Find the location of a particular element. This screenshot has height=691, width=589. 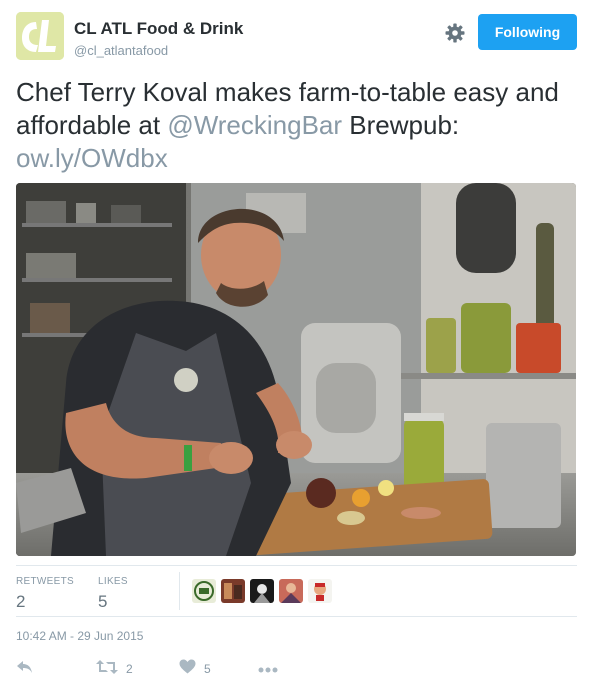

stats-divider is located at coordinates (179, 591).